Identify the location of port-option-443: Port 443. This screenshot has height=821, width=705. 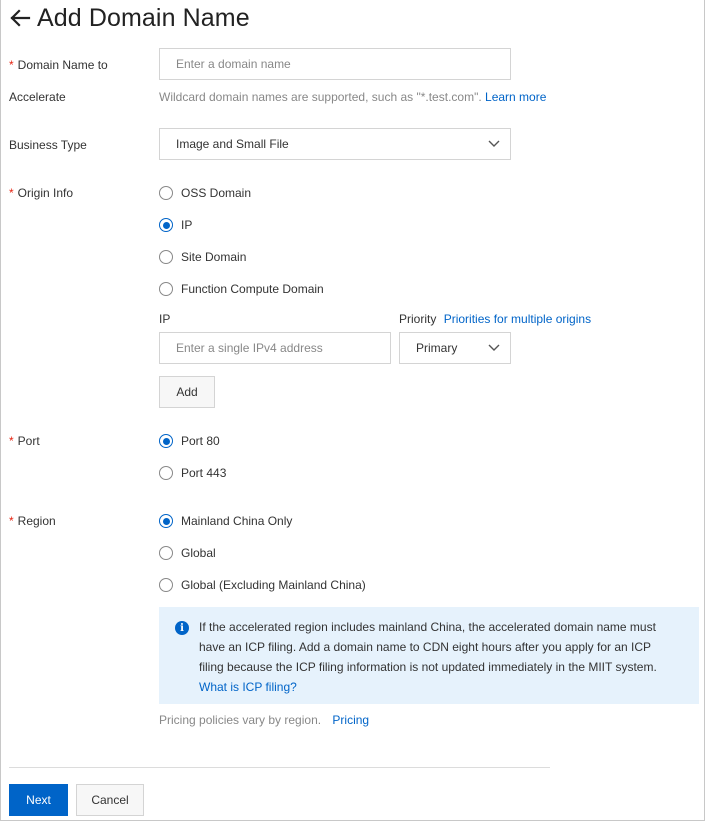
(192, 473).